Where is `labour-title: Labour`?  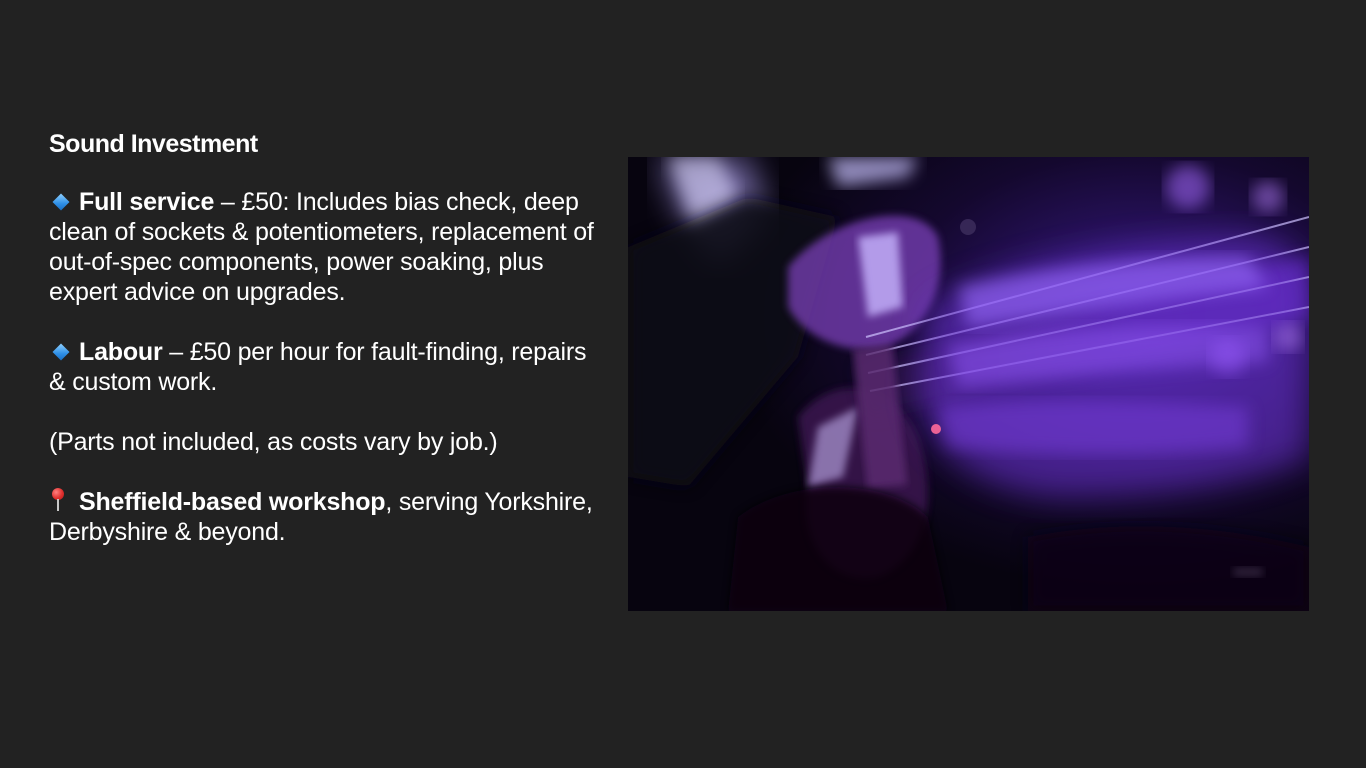 labour-title: Labour is located at coordinates (121, 352).